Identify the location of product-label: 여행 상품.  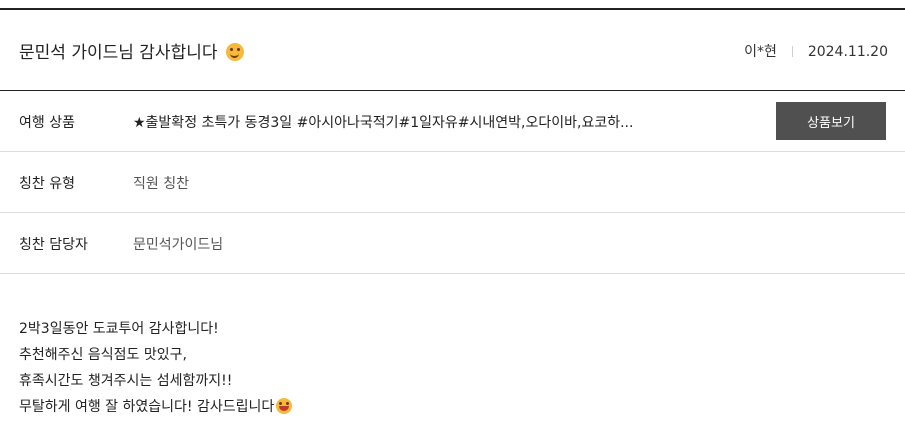
(47, 123).